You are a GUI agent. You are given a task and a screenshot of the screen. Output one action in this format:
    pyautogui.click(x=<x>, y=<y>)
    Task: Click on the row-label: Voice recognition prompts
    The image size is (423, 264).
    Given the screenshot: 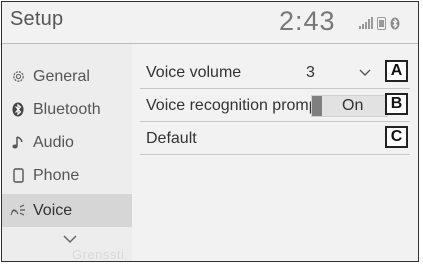 What is the action you would take?
    pyautogui.click(x=238, y=105)
    